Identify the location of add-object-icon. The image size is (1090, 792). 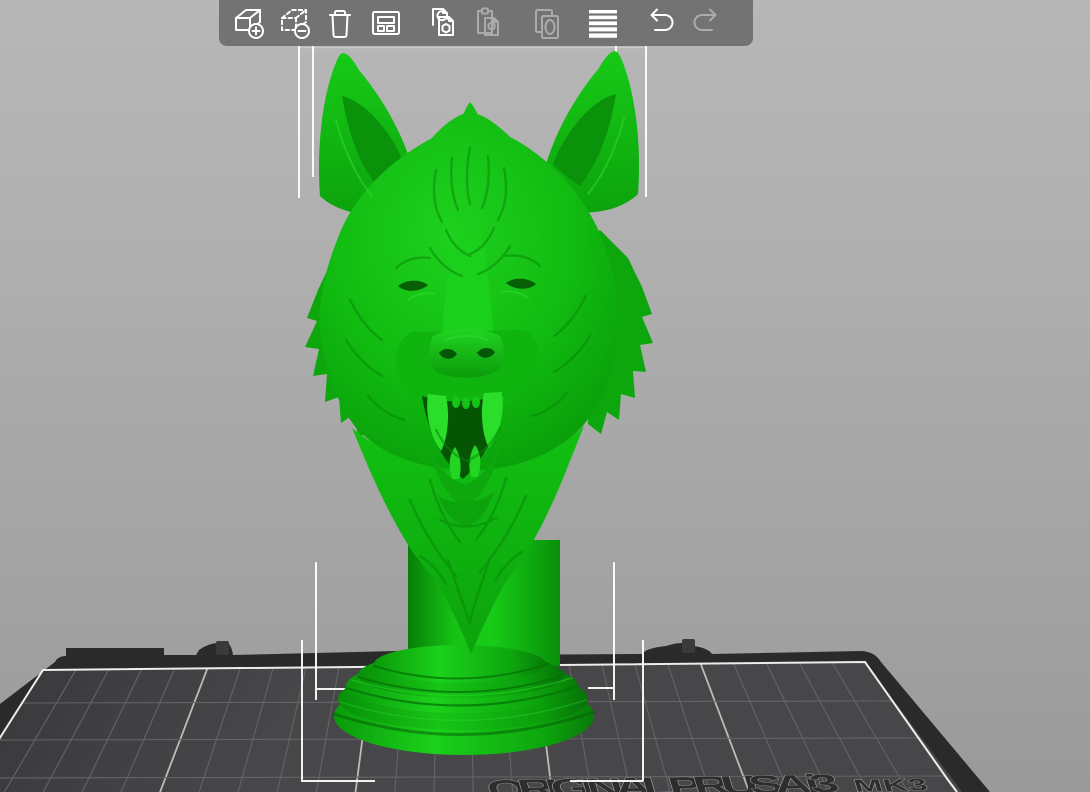
(249, 24).